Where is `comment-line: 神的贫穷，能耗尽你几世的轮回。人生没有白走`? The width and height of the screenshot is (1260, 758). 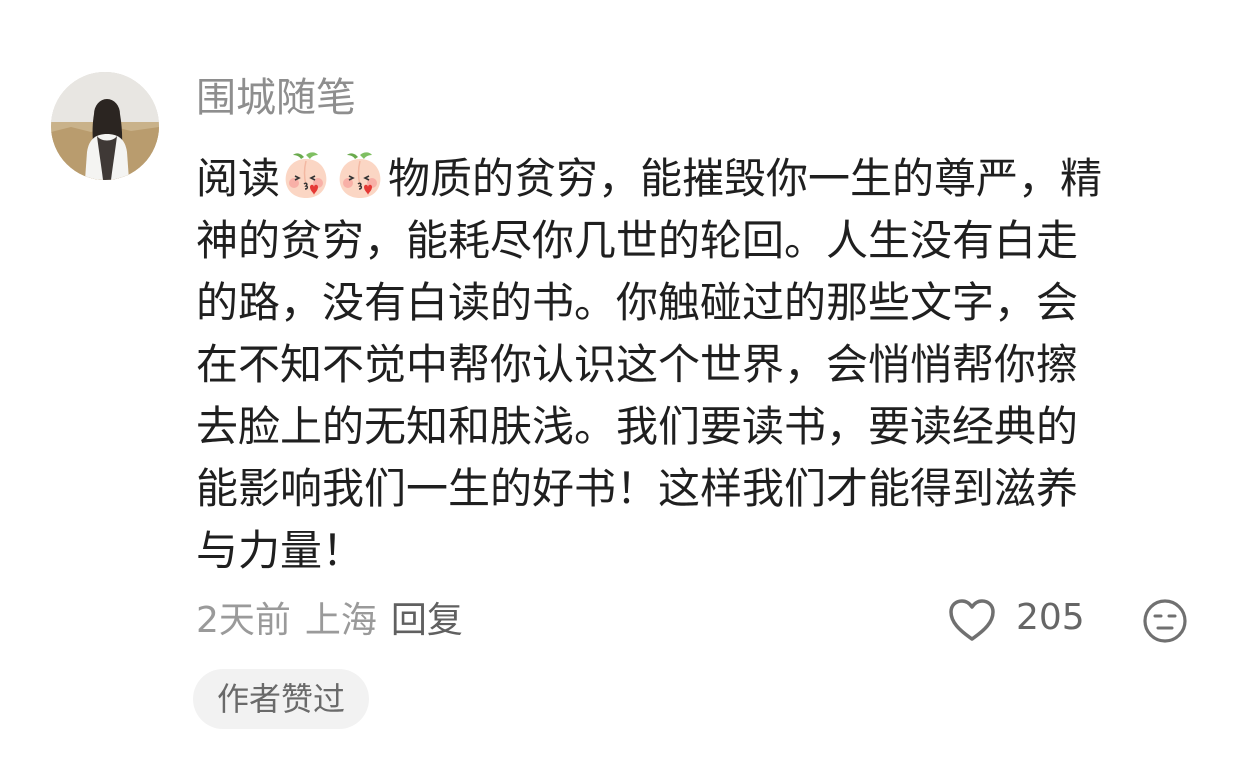 comment-line: 神的贫穷，能耗尽你几世的轮回。人生没有白走 is located at coordinates (637, 240).